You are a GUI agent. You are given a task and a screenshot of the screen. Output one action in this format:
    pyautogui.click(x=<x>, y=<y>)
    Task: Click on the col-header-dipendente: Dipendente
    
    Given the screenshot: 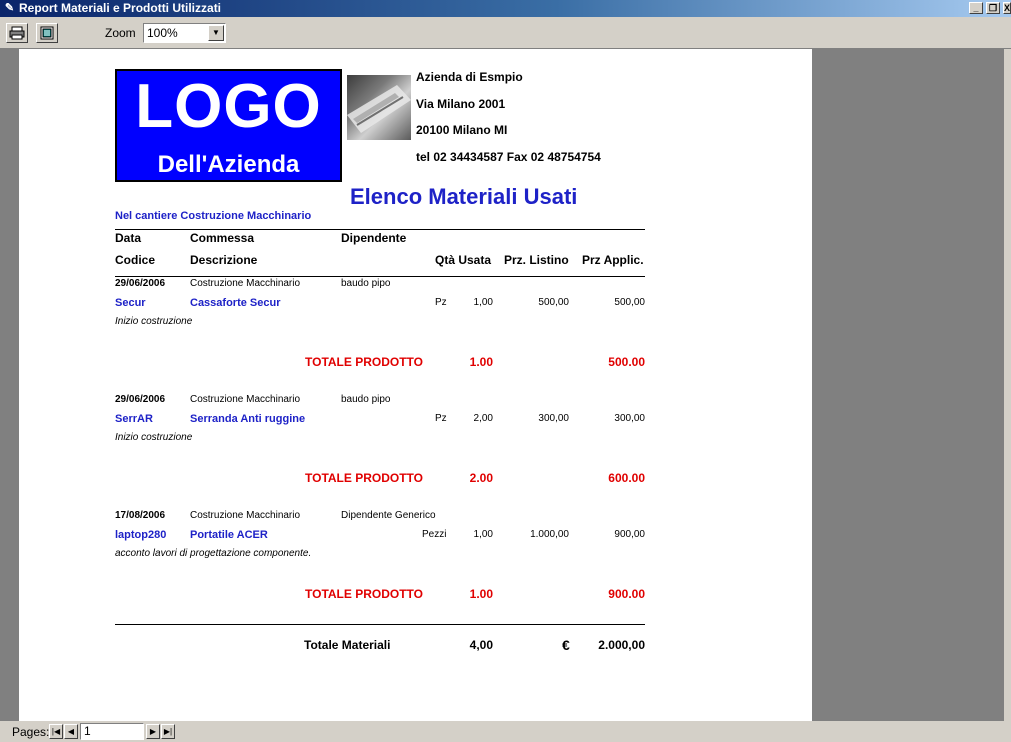 What is the action you would take?
    pyautogui.click(x=374, y=238)
    